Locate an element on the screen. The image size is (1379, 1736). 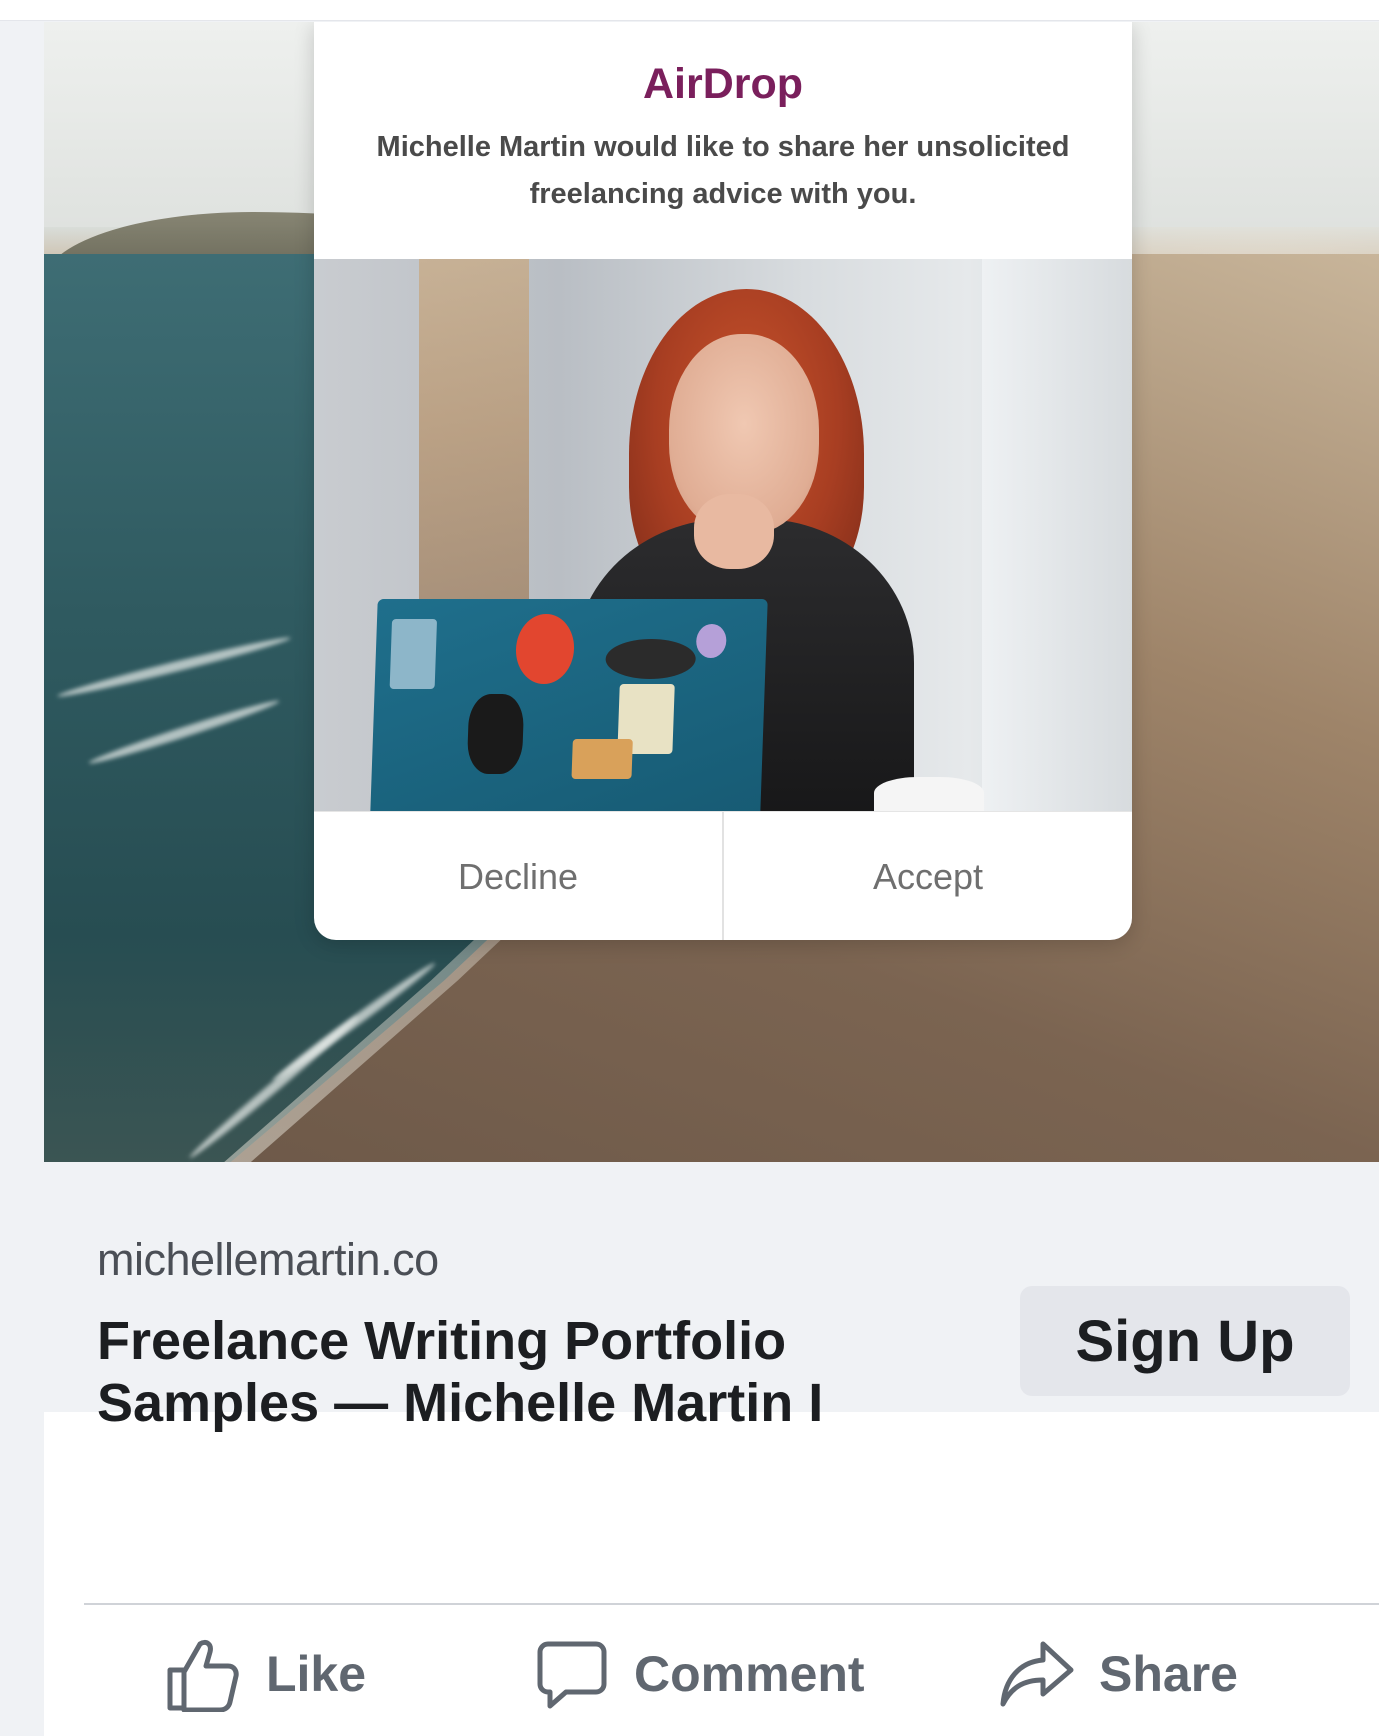
decline-button: Decline is located at coordinates (518, 876).